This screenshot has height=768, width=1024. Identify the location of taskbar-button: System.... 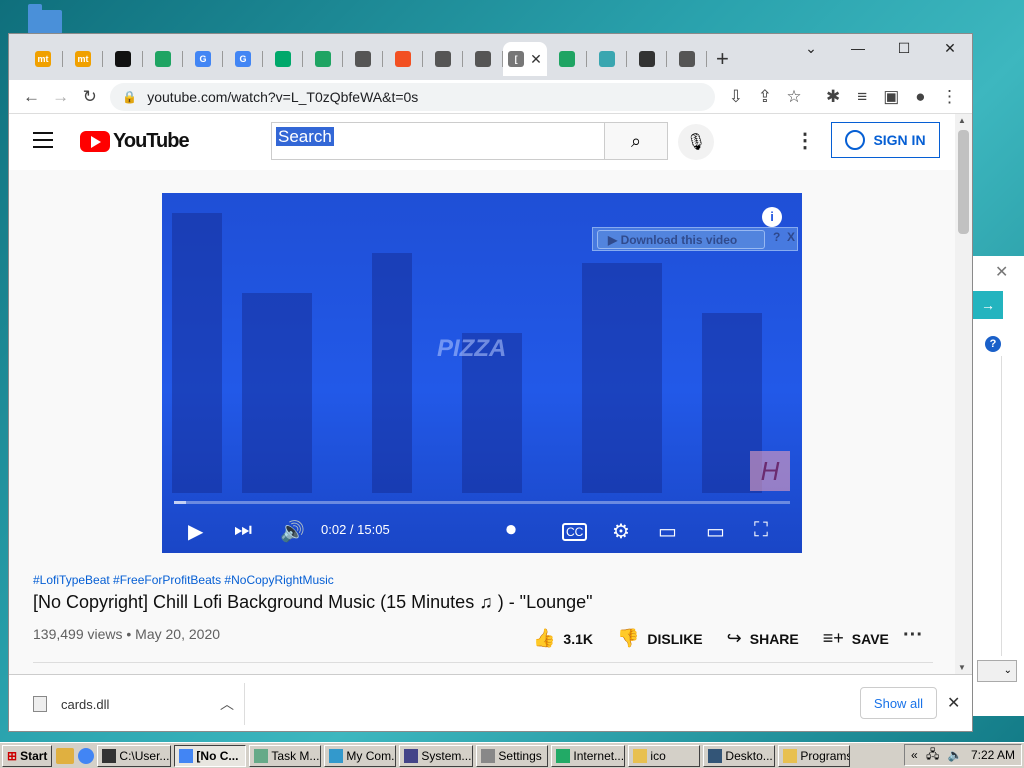
(436, 755).